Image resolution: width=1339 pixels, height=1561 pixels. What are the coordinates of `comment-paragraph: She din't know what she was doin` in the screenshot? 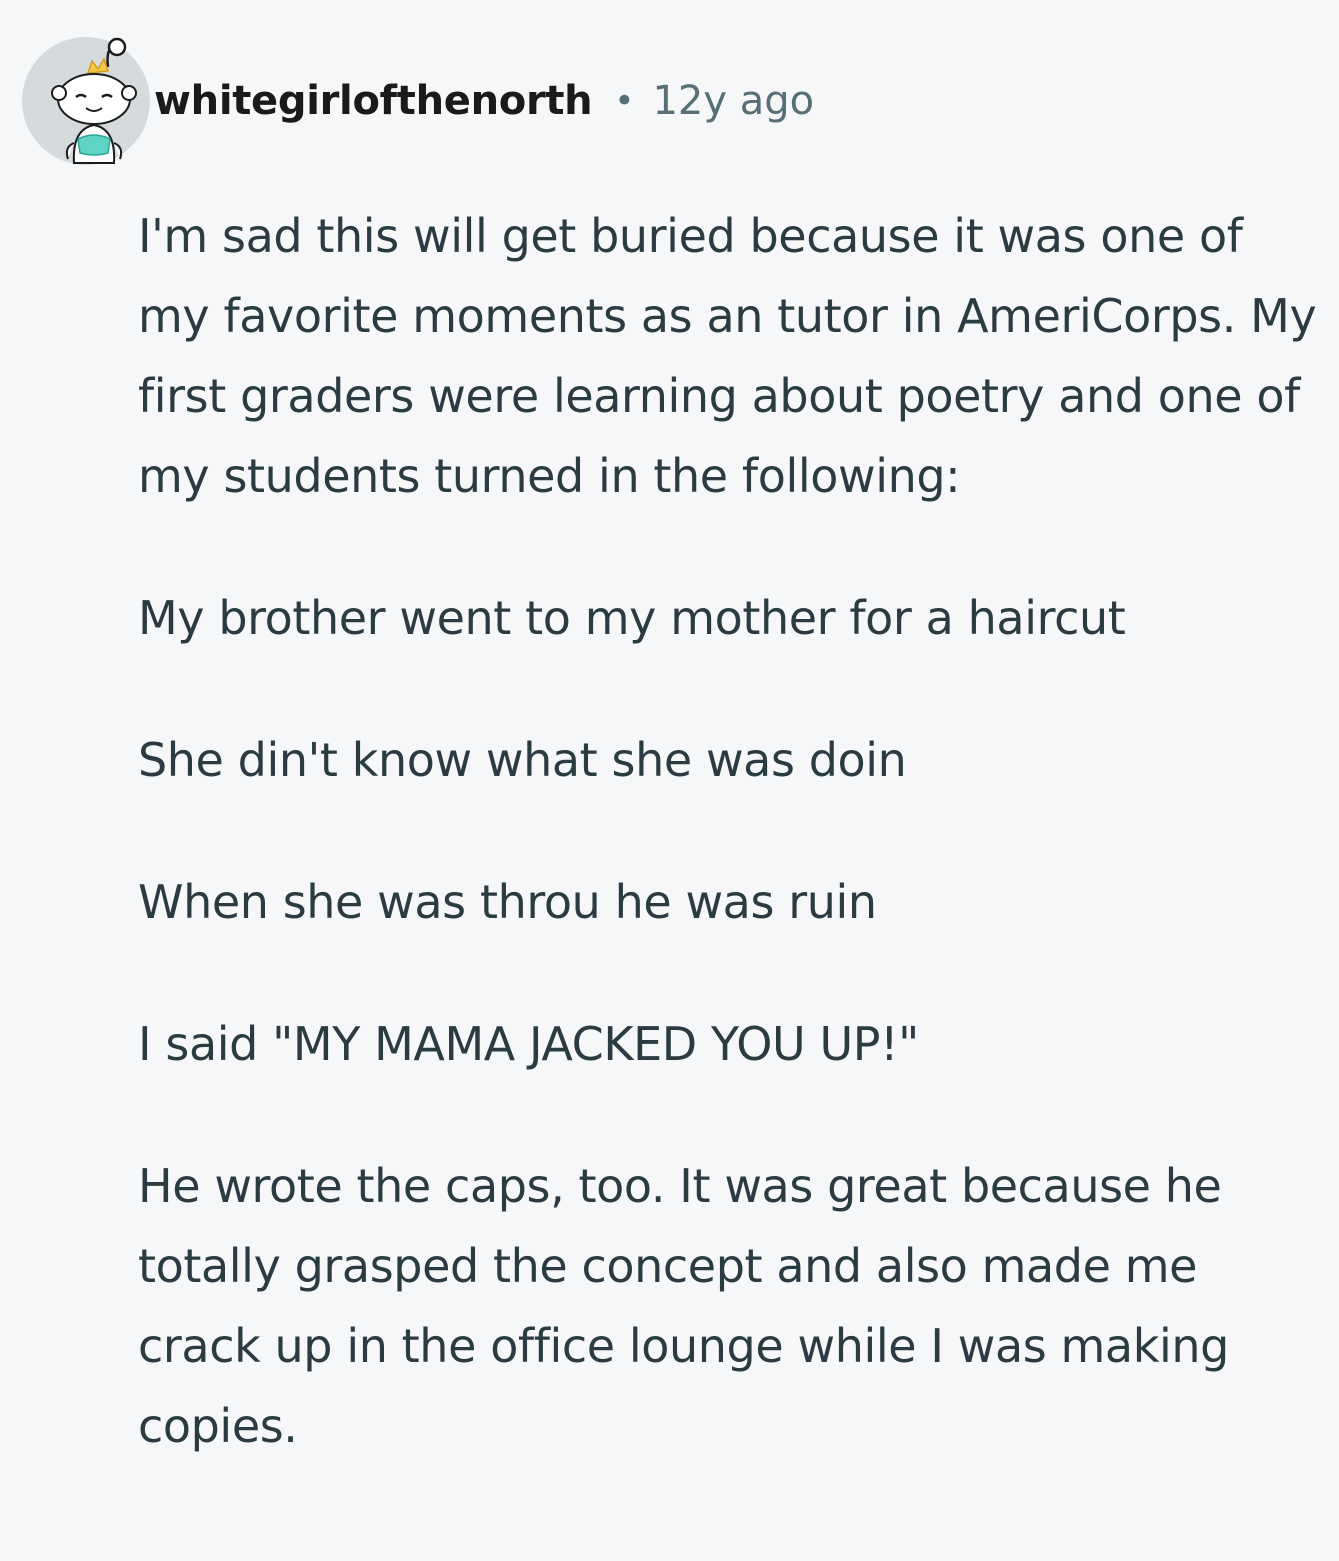 It's located at (522, 760).